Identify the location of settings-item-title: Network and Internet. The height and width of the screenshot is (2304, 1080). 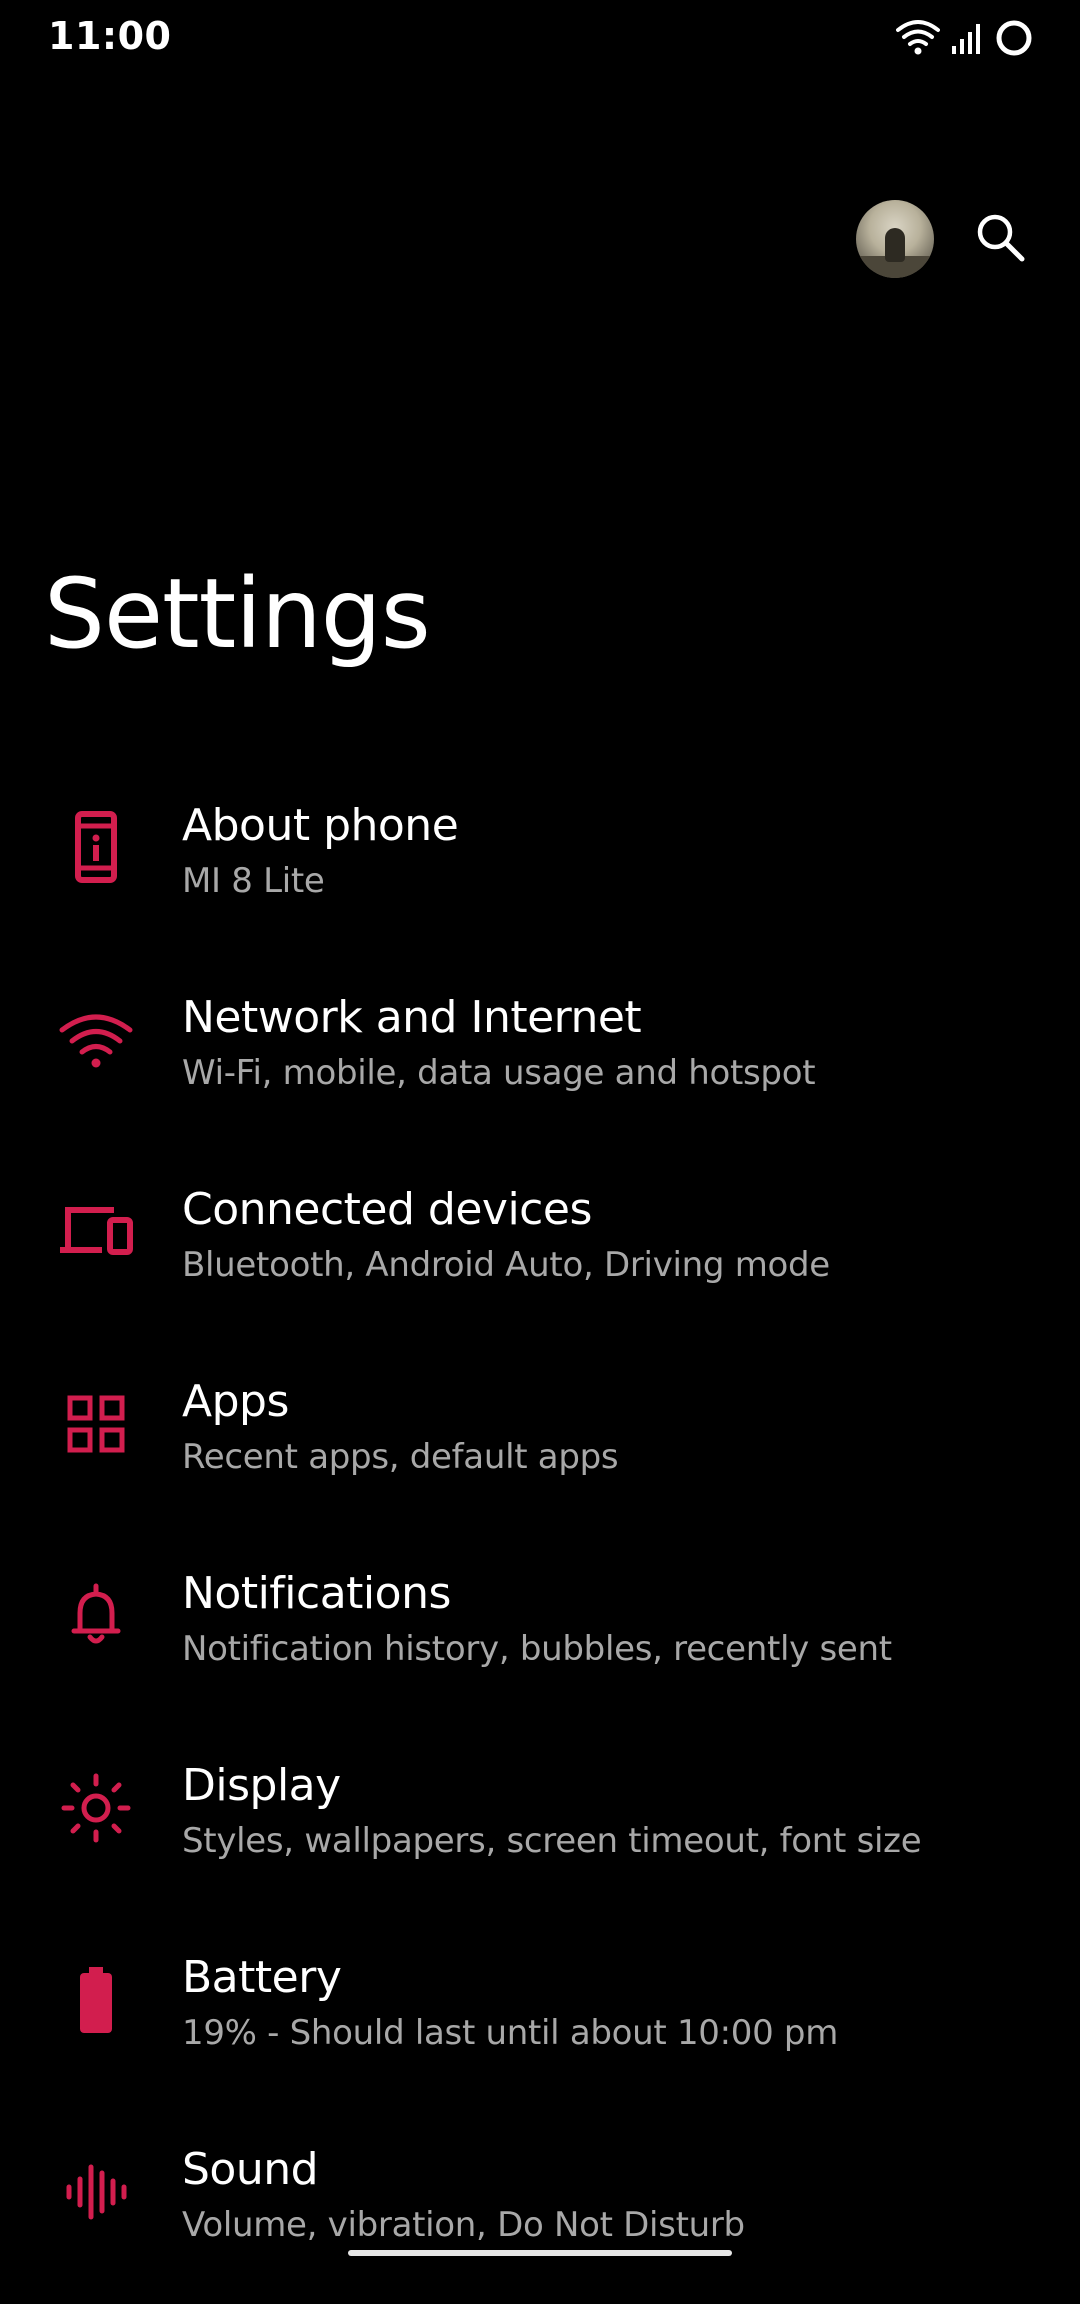
(412, 1017).